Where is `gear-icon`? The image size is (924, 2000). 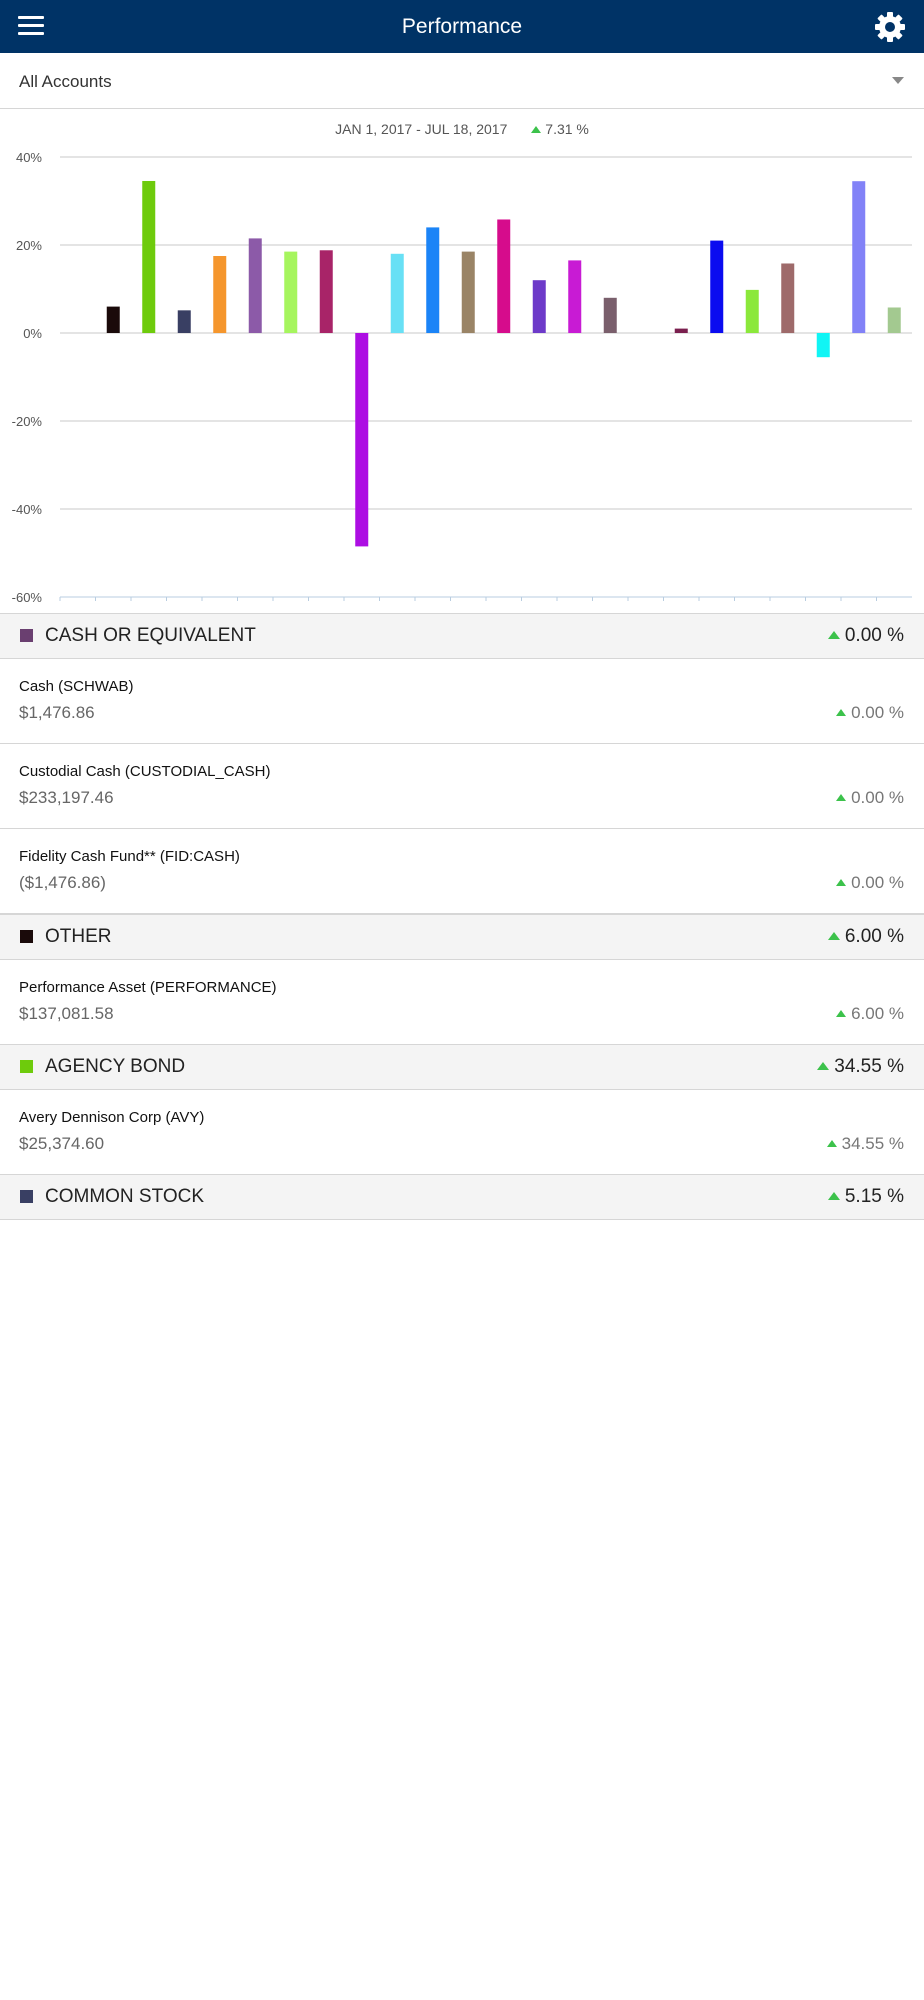 gear-icon is located at coordinates (890, 27).